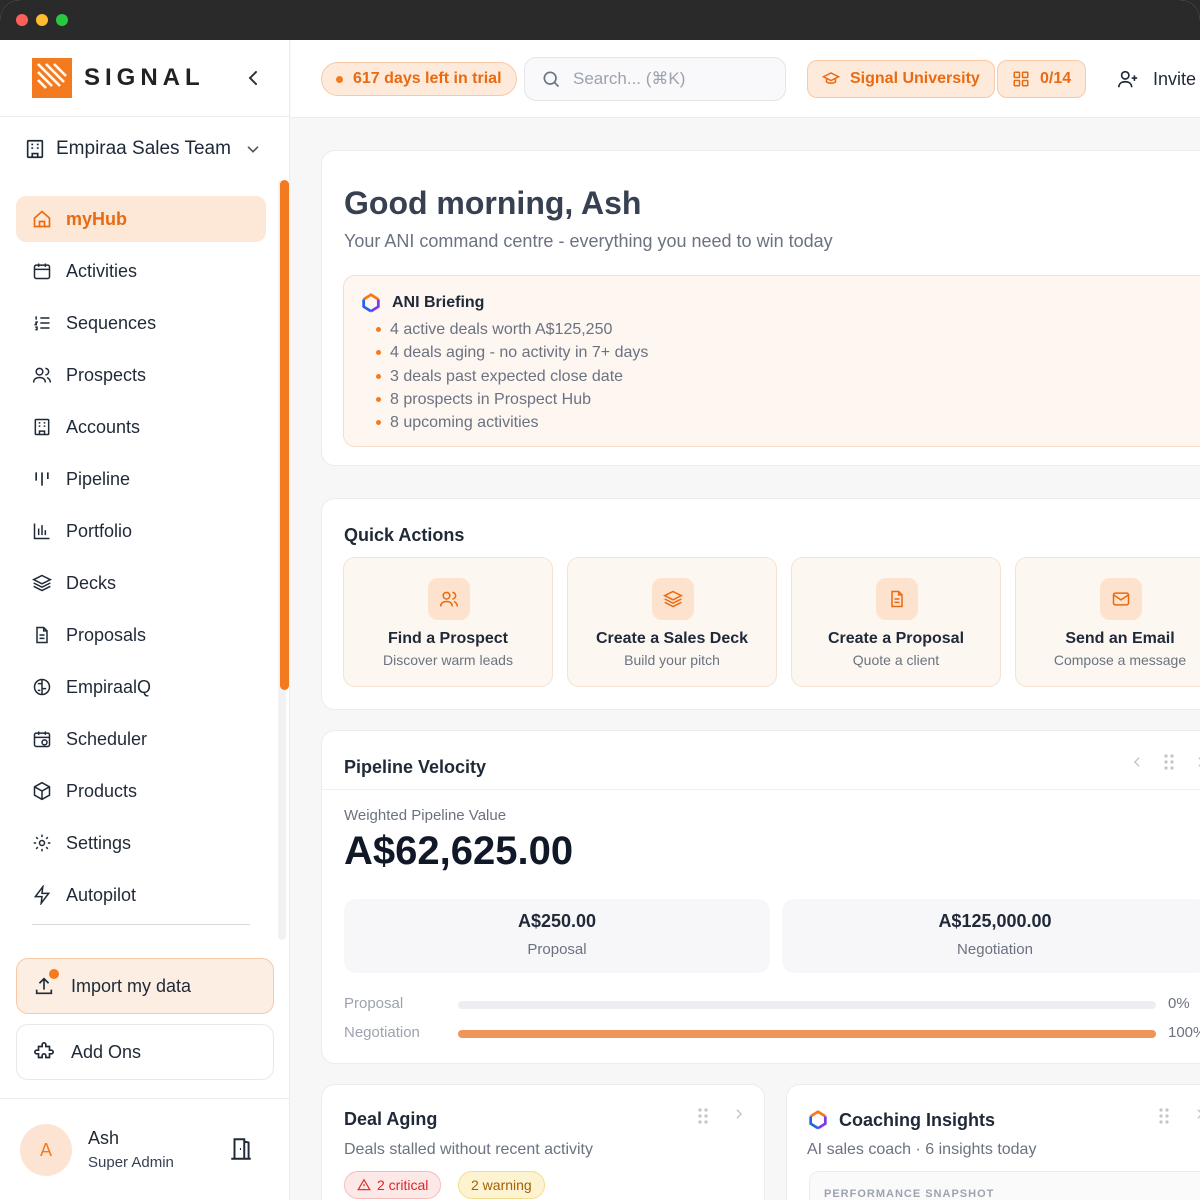 Image resolution: width=1200 pixels, height=1200 pixels. What do you see at coordinates (145, 1150) in the screenshot?
I see `user-profile: A Ash Super Admin` at bounding box center [145, 1150].